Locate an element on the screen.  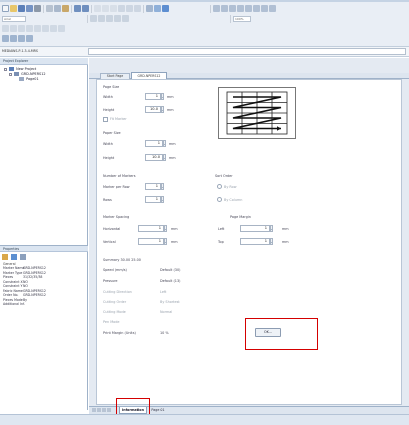
layout-preview is located at coordinates (257, 113).